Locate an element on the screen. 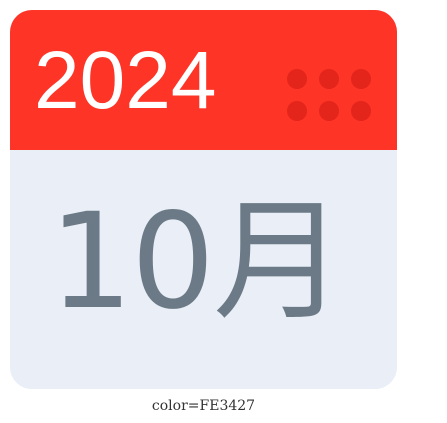 The height and width of the screenshot is (423, 447). year-label: 2024 is located at coordinates (125, 80).